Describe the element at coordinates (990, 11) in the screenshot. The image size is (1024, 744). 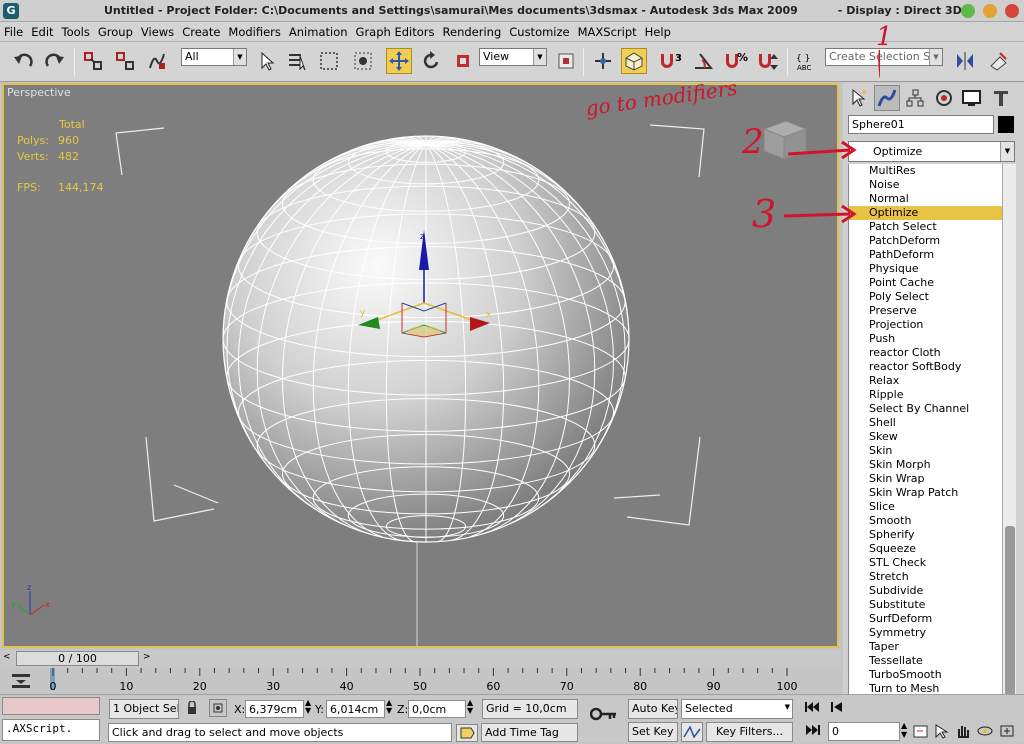
I see `maximize-button` at that location.